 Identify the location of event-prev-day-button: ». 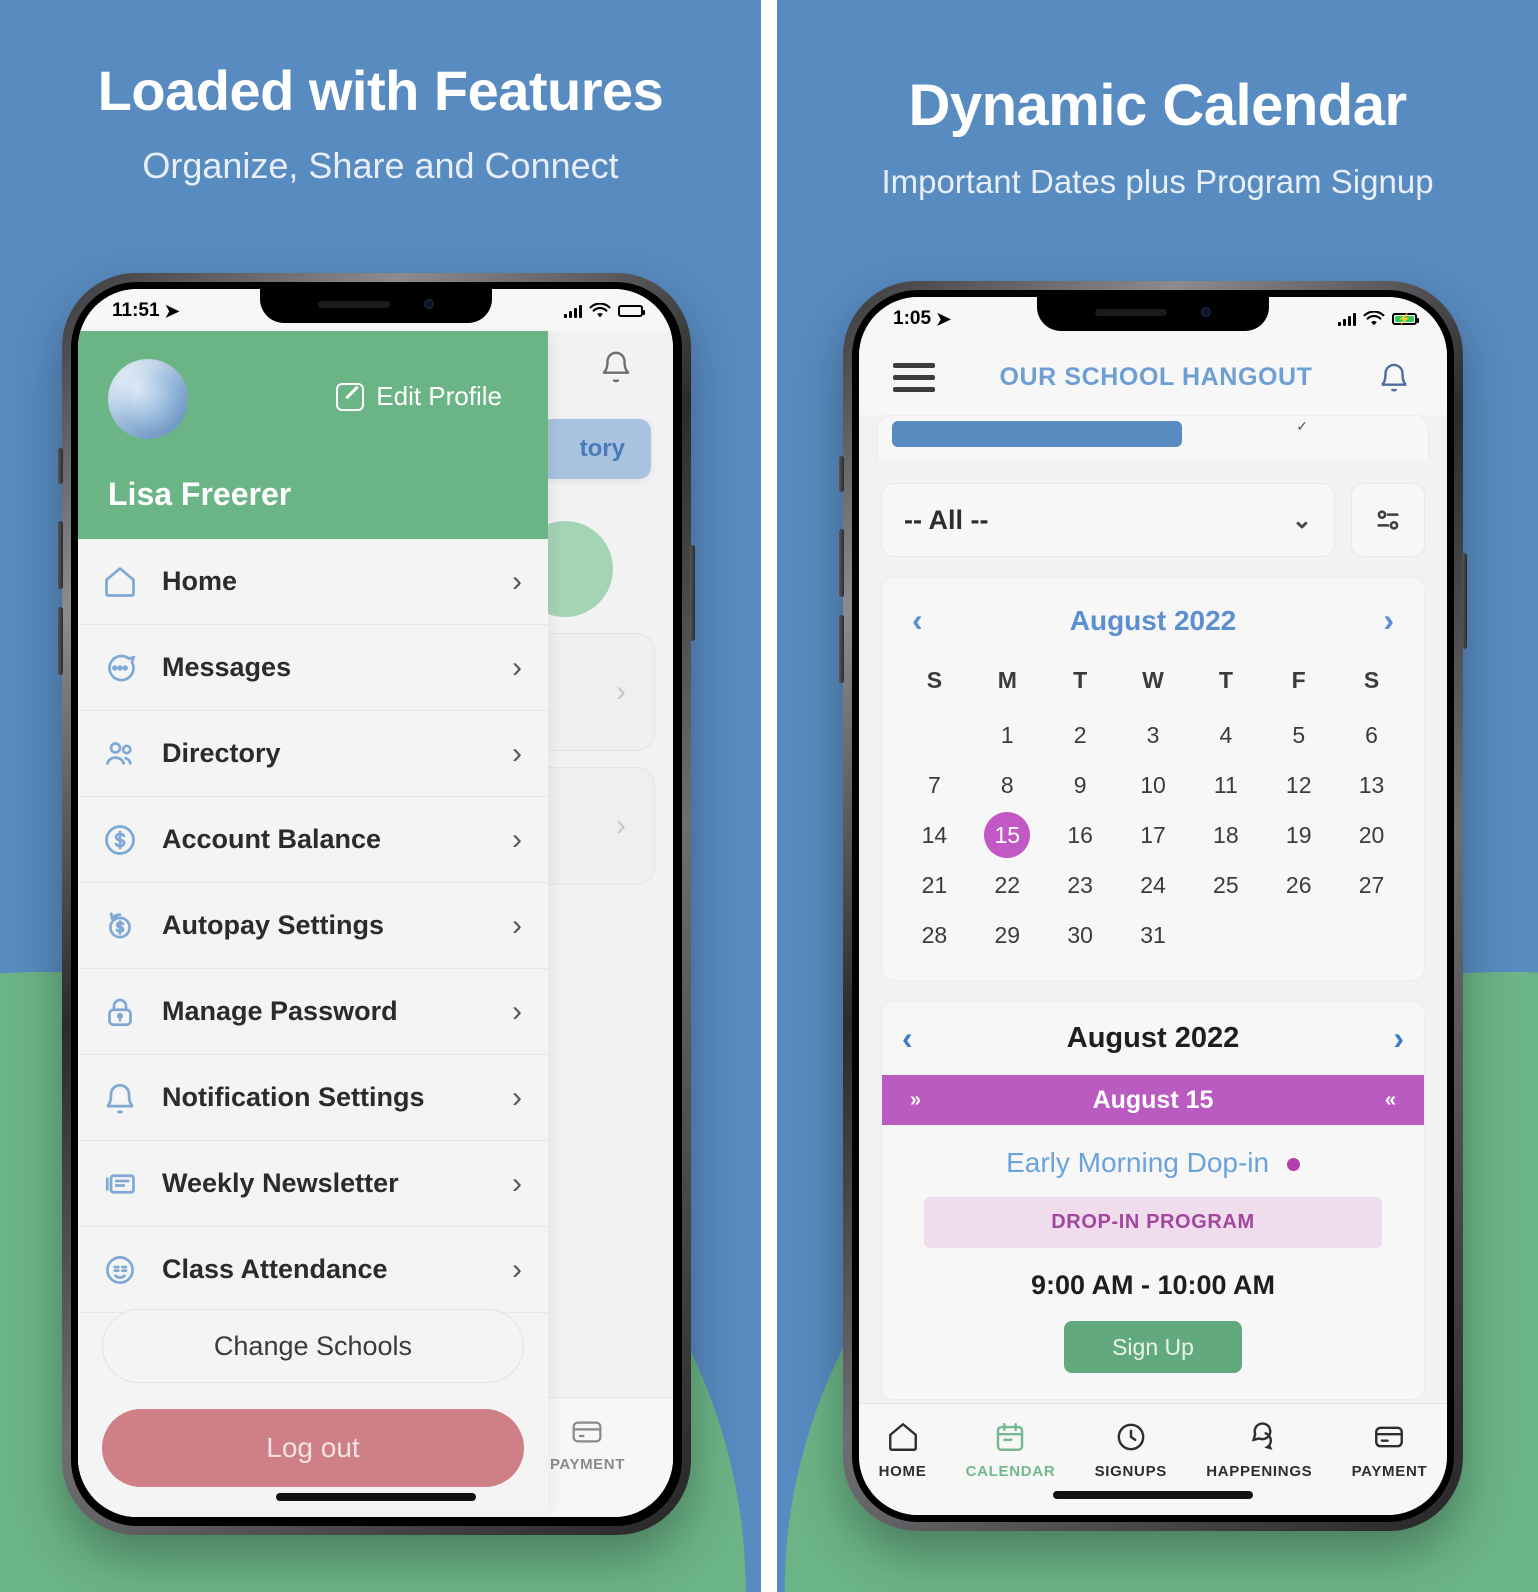
(915, 1100).